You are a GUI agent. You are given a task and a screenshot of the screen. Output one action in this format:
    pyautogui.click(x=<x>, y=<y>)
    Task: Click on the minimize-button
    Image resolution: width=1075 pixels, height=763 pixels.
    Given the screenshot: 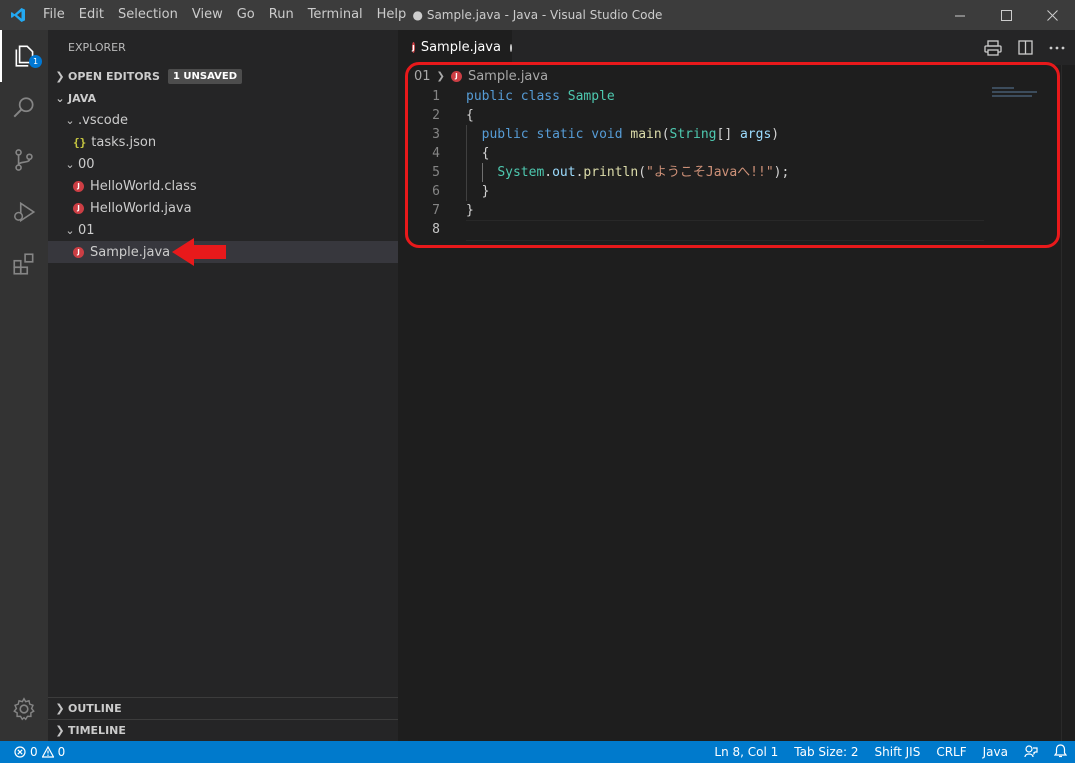 What is the action you would take?
    pyautogui.click(x=960, y=15)
    